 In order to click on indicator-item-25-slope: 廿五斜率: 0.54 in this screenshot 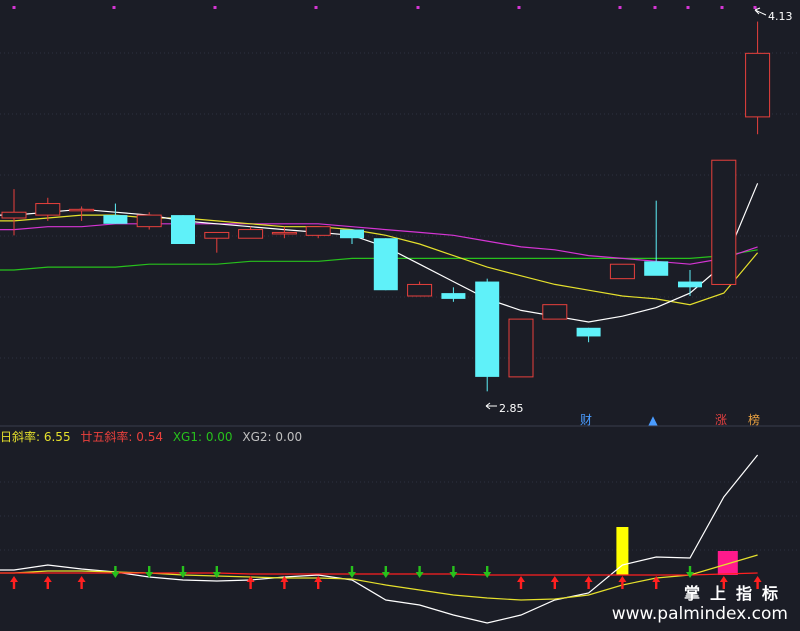, I will do `click(121, 437)`.